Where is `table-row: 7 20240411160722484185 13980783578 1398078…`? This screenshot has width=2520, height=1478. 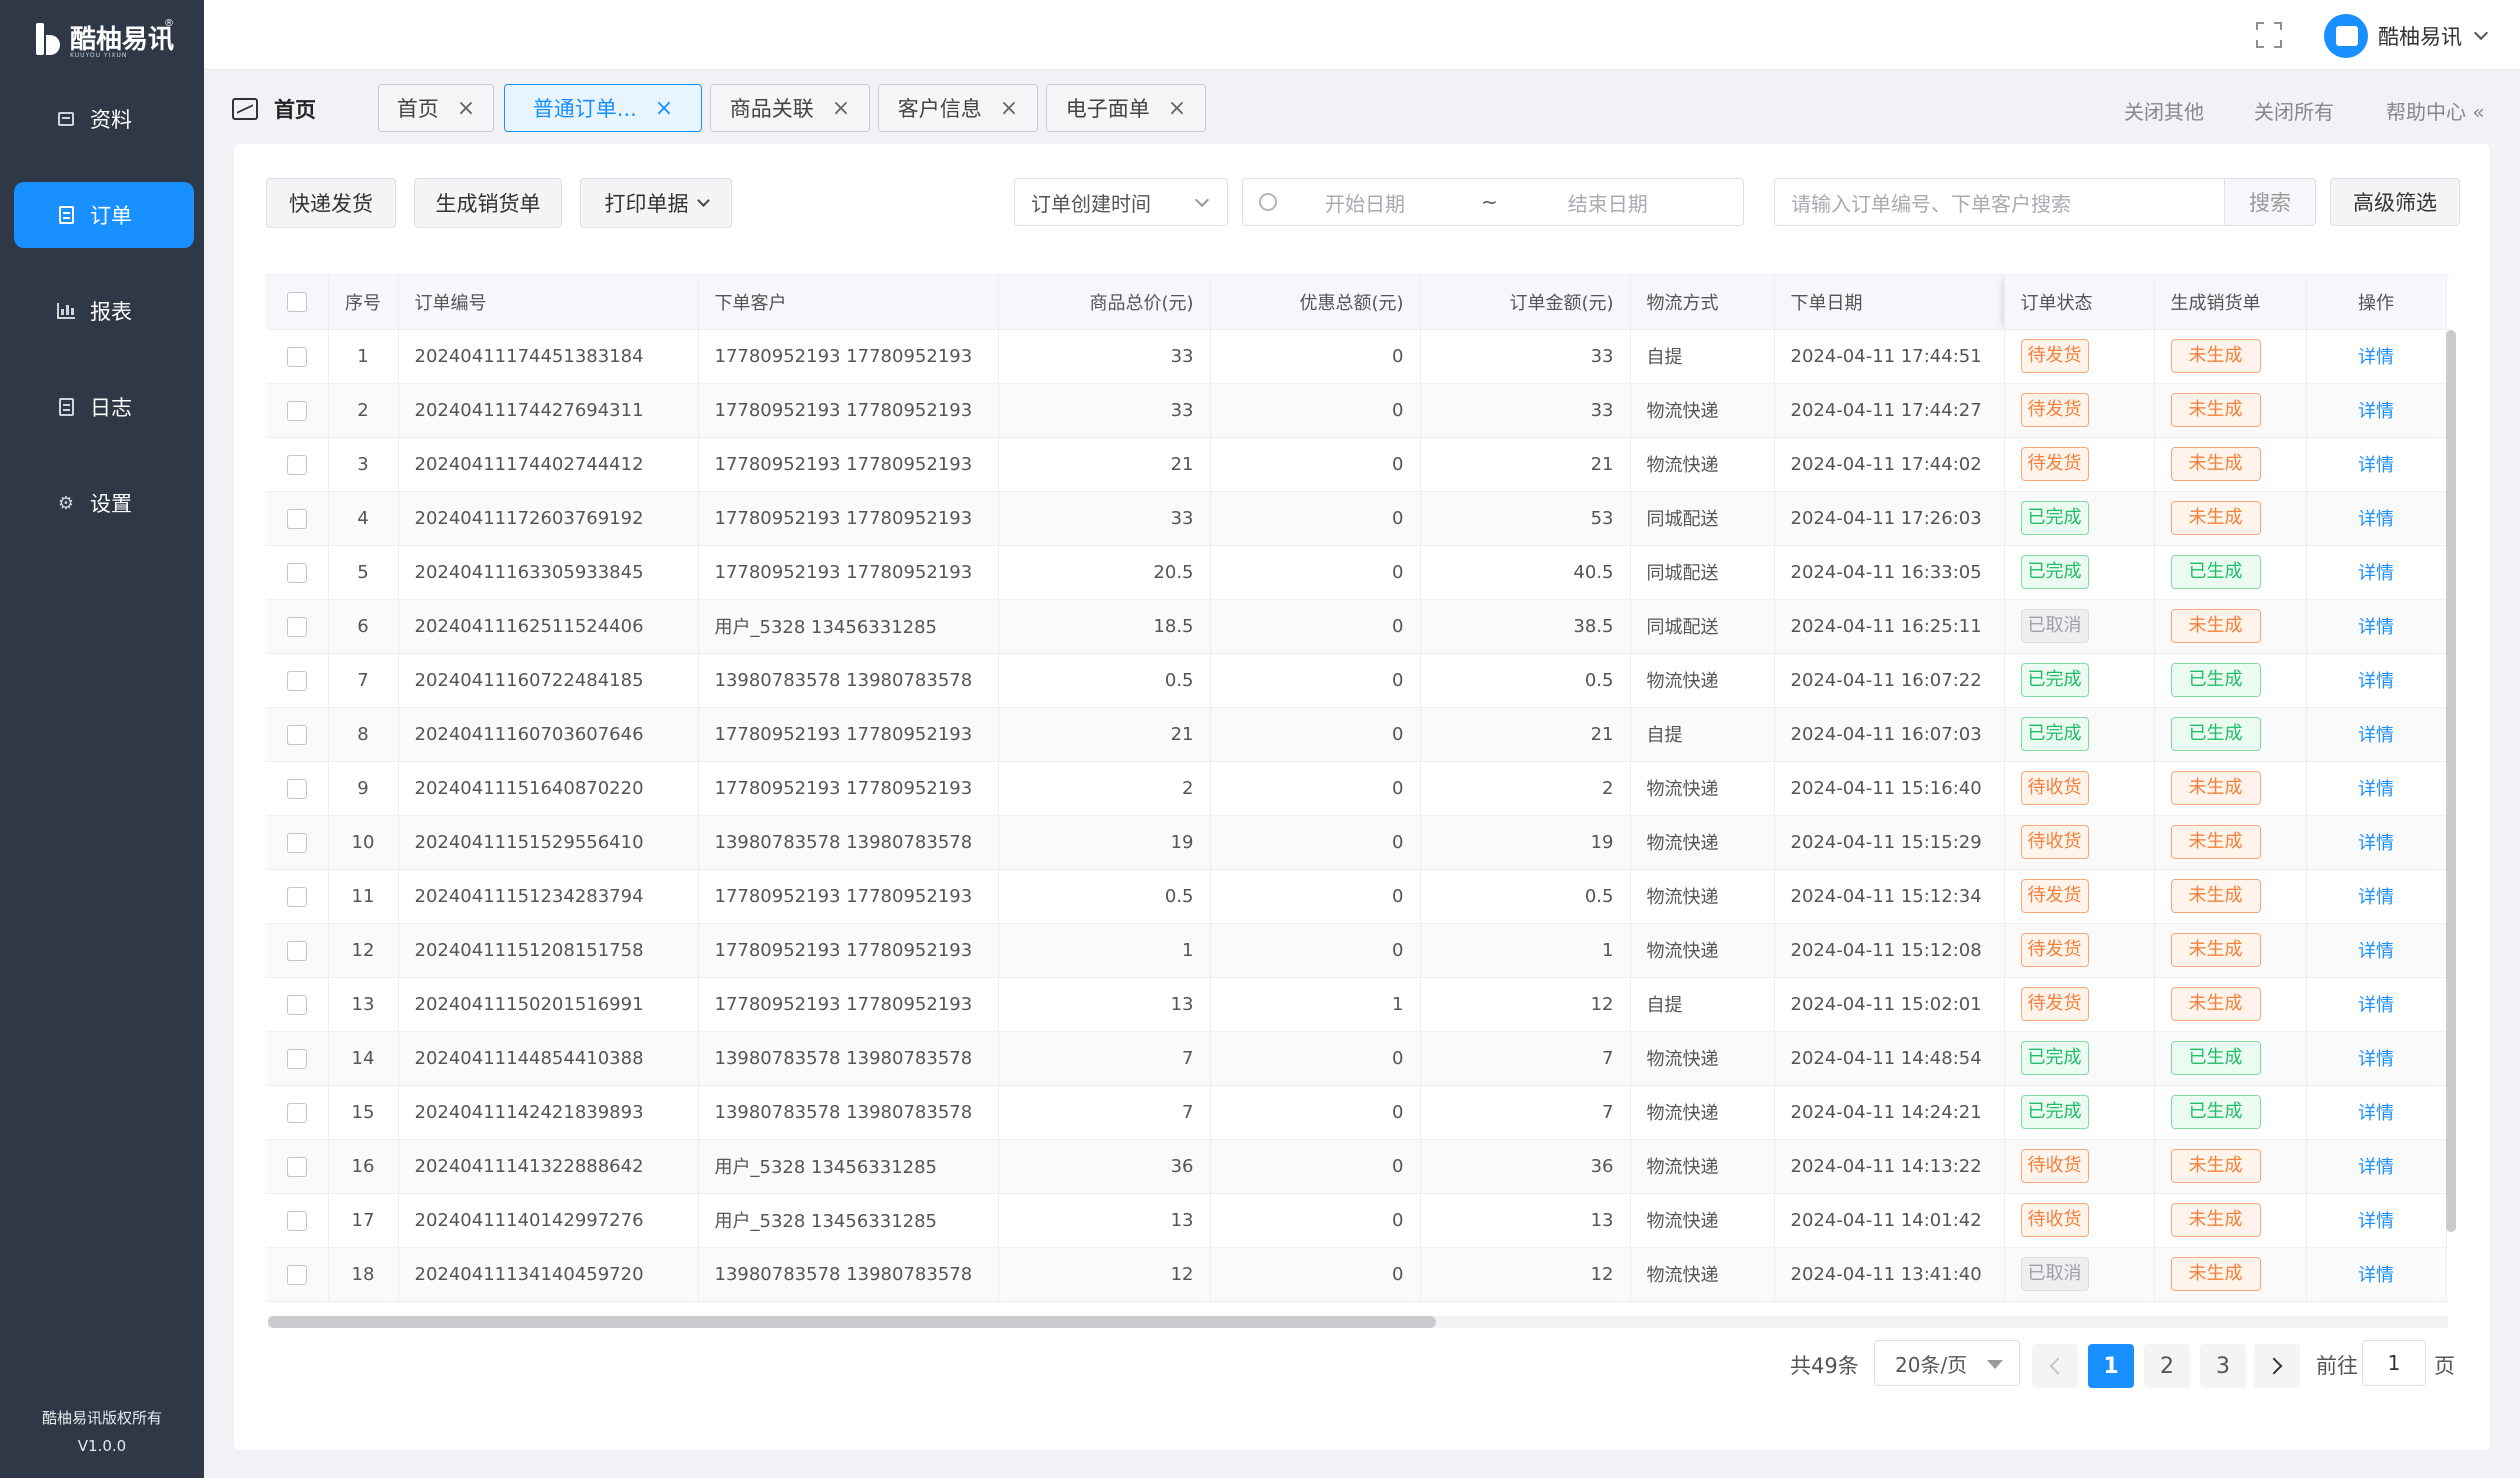 table-row: 7 20240411160722484185 13980783578 1398078… is located at coordinates (1356, 680).